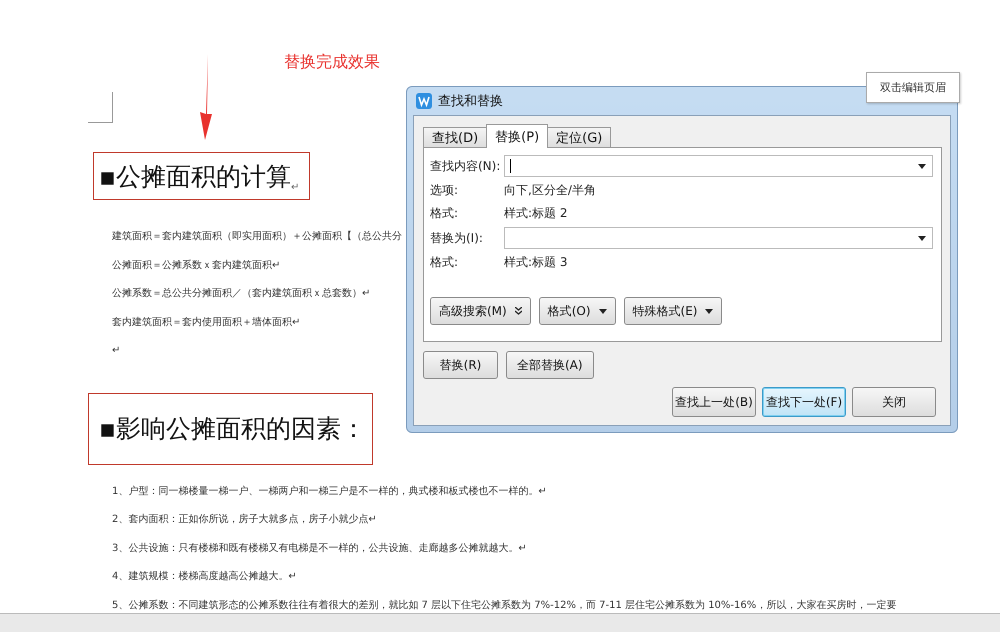  I want to click on window-title: 查找和替换, so click(470, 101).